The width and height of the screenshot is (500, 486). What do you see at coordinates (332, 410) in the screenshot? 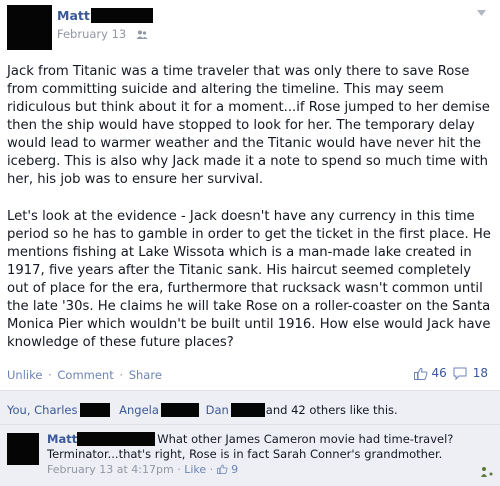
I see `likes-suffix: and 42 others like this.` at bounding box center [332, 410].